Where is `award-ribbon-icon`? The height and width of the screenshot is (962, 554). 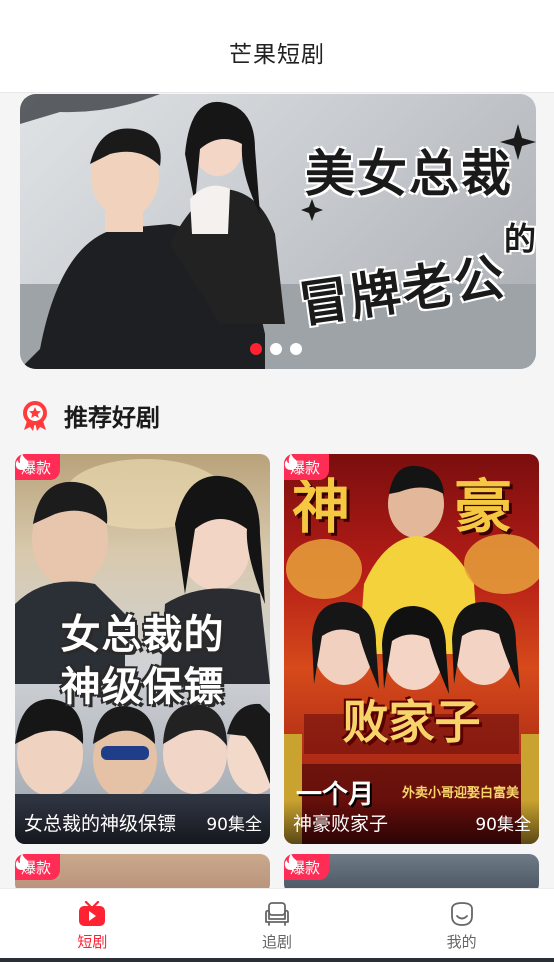 award-ribbon-icon is located at coordinates (35, 415).